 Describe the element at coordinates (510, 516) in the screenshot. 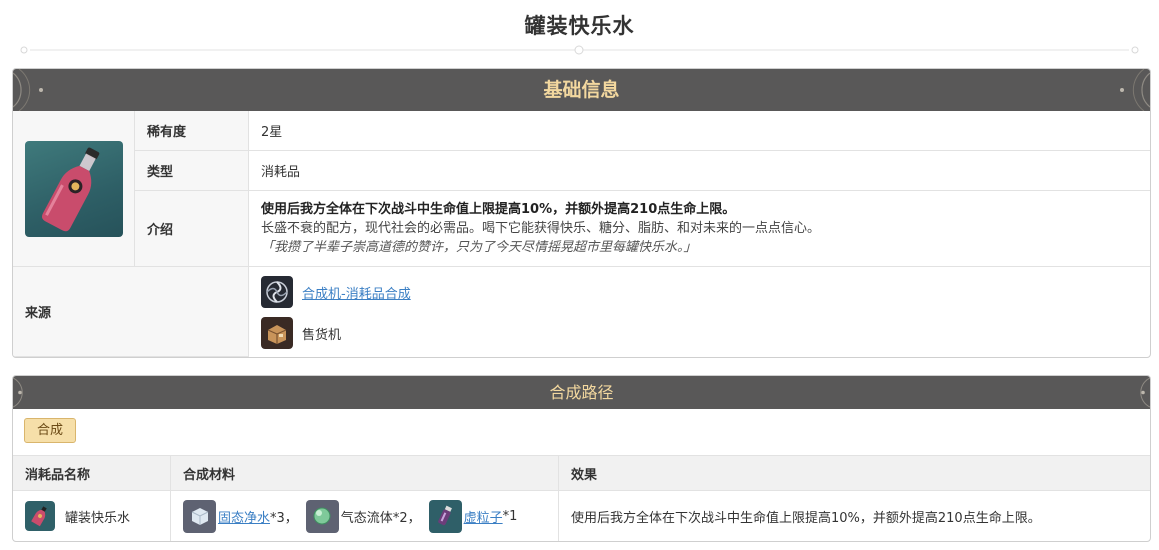

I see `material-virtual-particle-qty: *1` at that location.